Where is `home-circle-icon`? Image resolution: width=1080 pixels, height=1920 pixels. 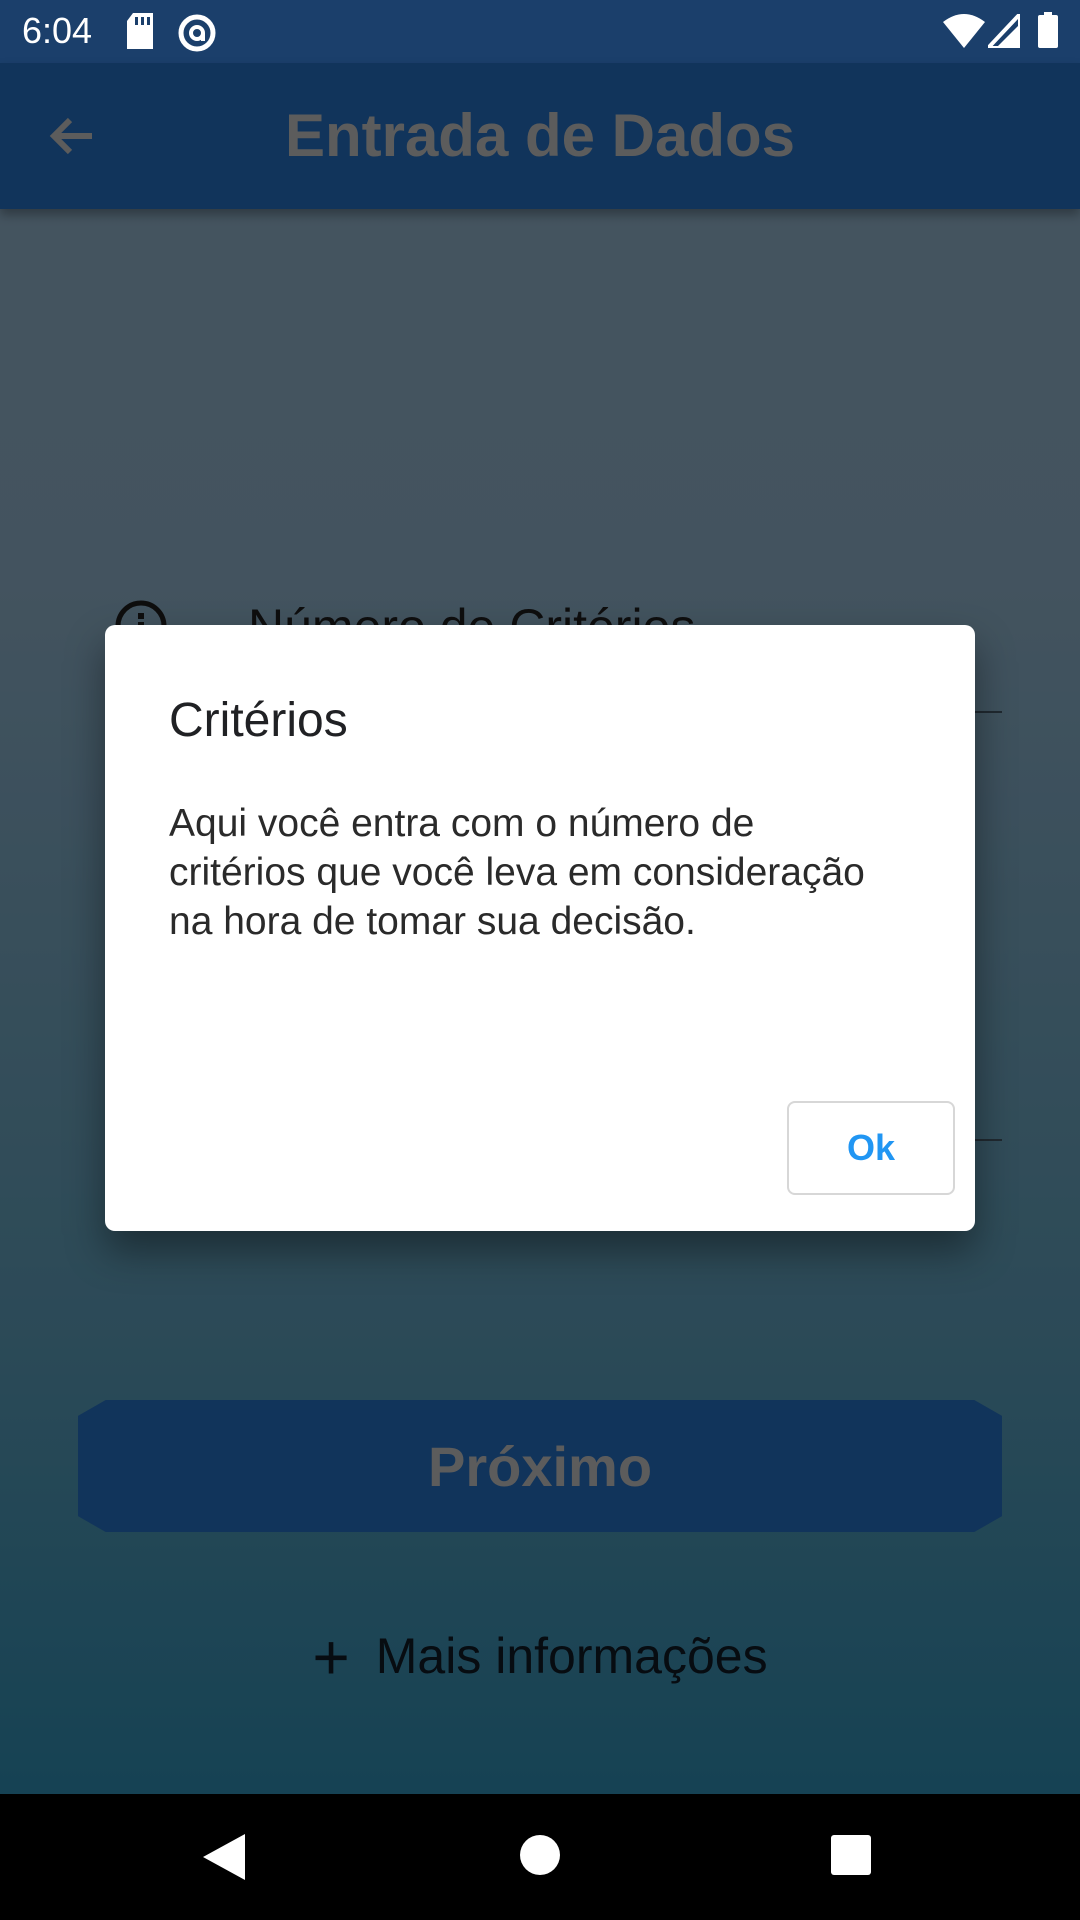 home-circle-icon is located at coordinates (540, 1857).